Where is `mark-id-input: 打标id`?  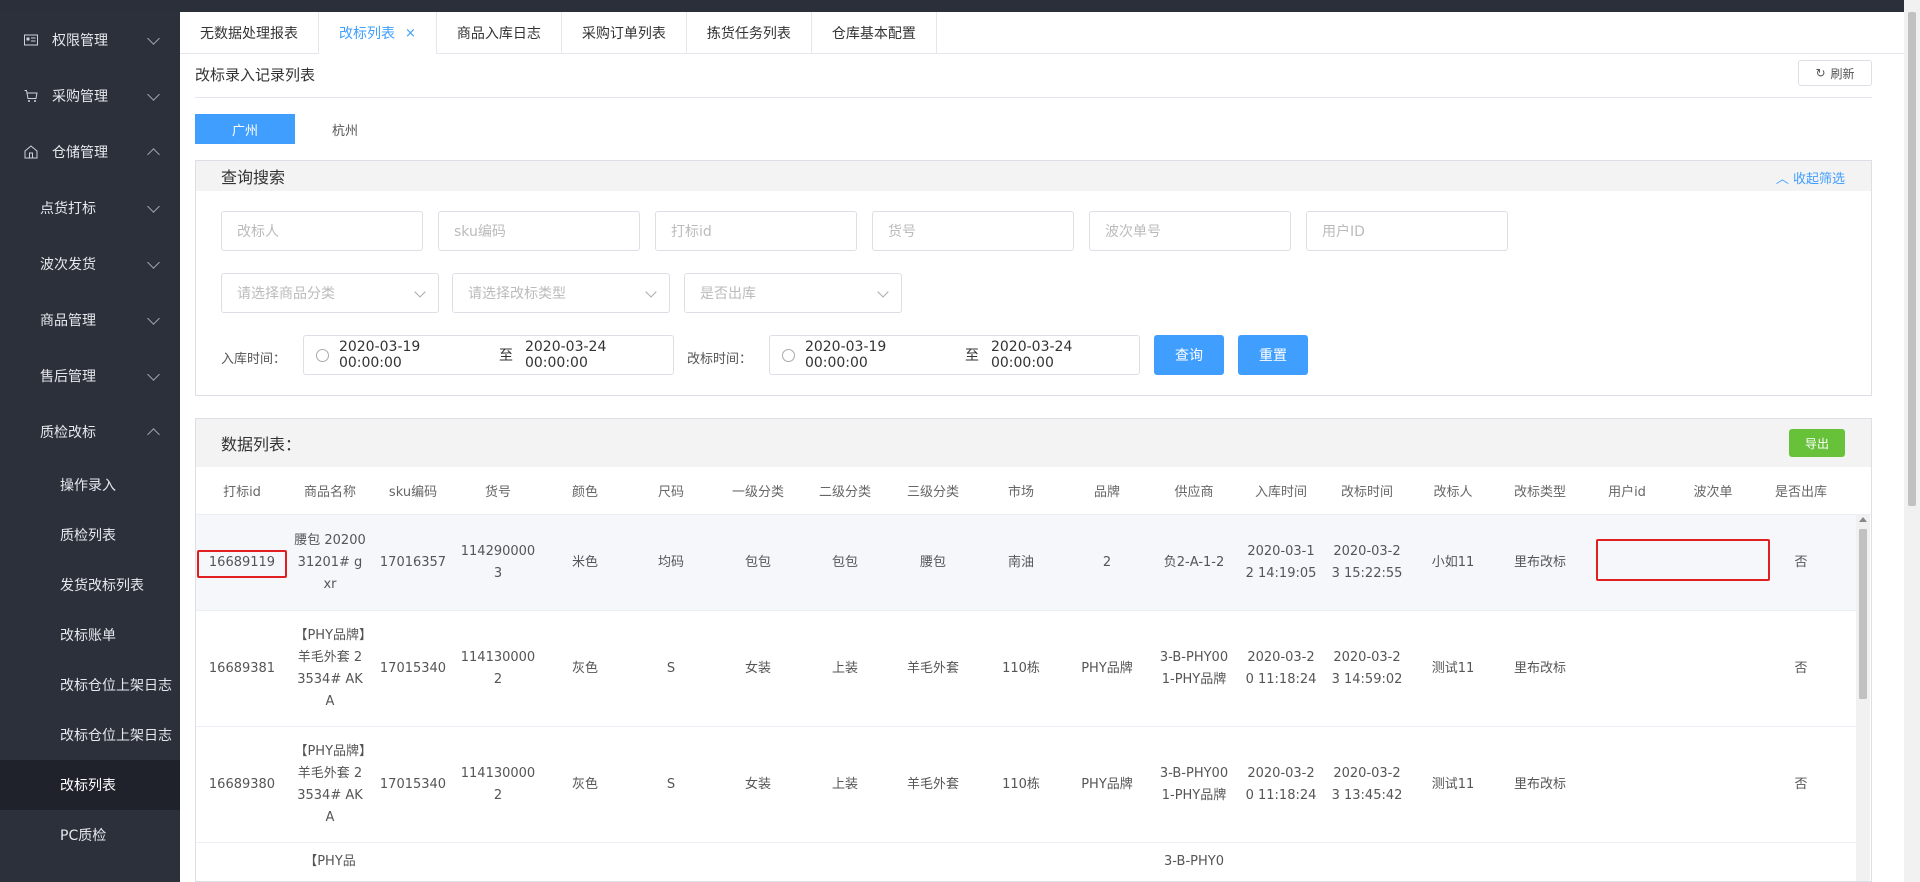 mark-id-input: 打标id is located at coordinates (756, 231).